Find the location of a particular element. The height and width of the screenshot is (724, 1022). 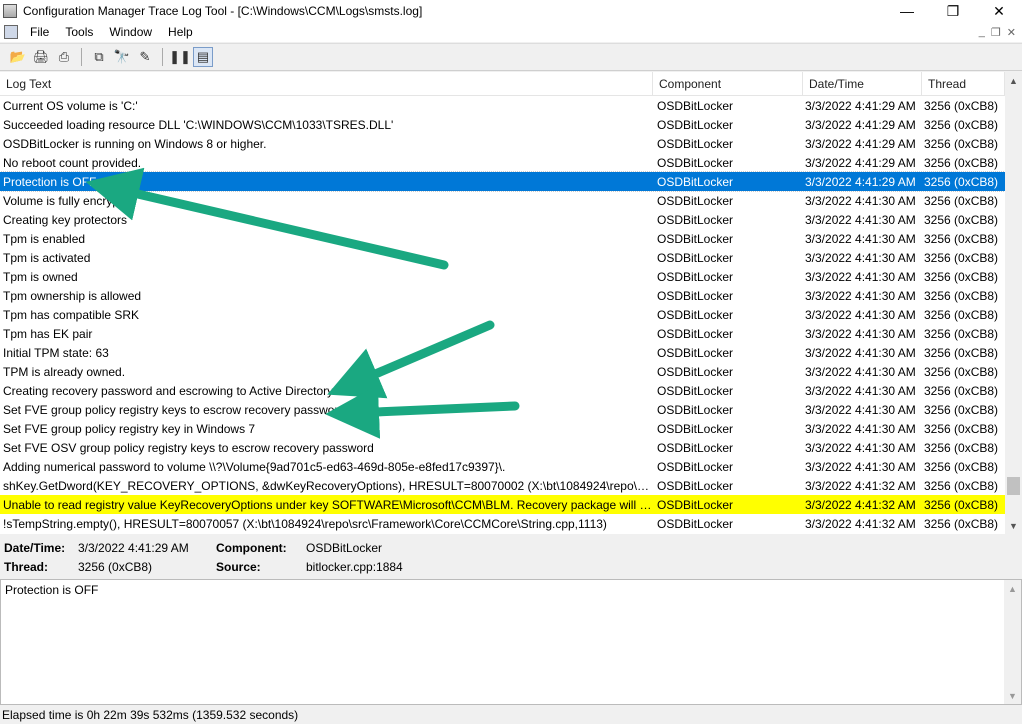

print-icon: 🖨 is located at coordinates (41, 57).